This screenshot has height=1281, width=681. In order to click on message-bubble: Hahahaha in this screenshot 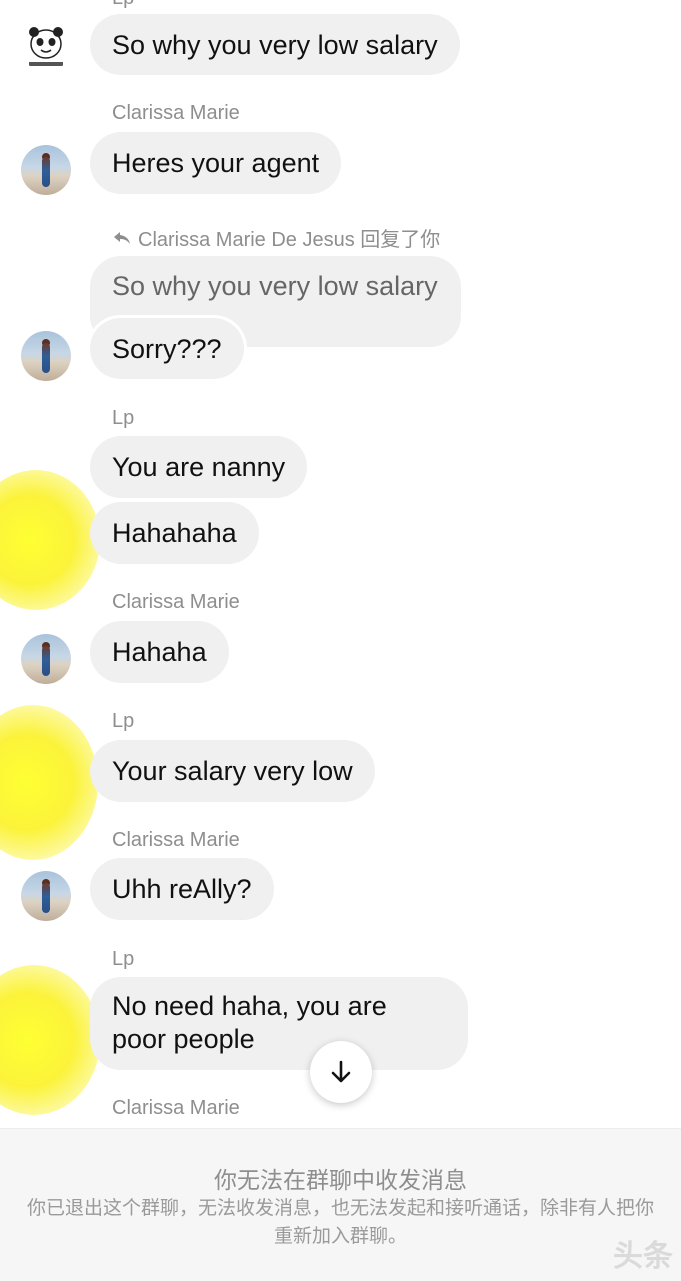, I will do `click(174, 533)`.